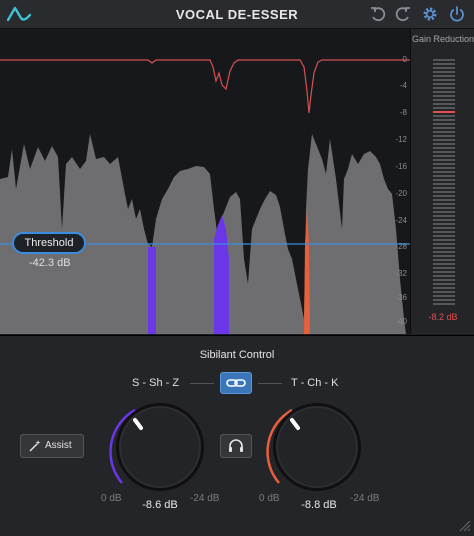  Describe the element at coordinates (403, 85) in the screenshot. I see `db-tick: -4` at that location.